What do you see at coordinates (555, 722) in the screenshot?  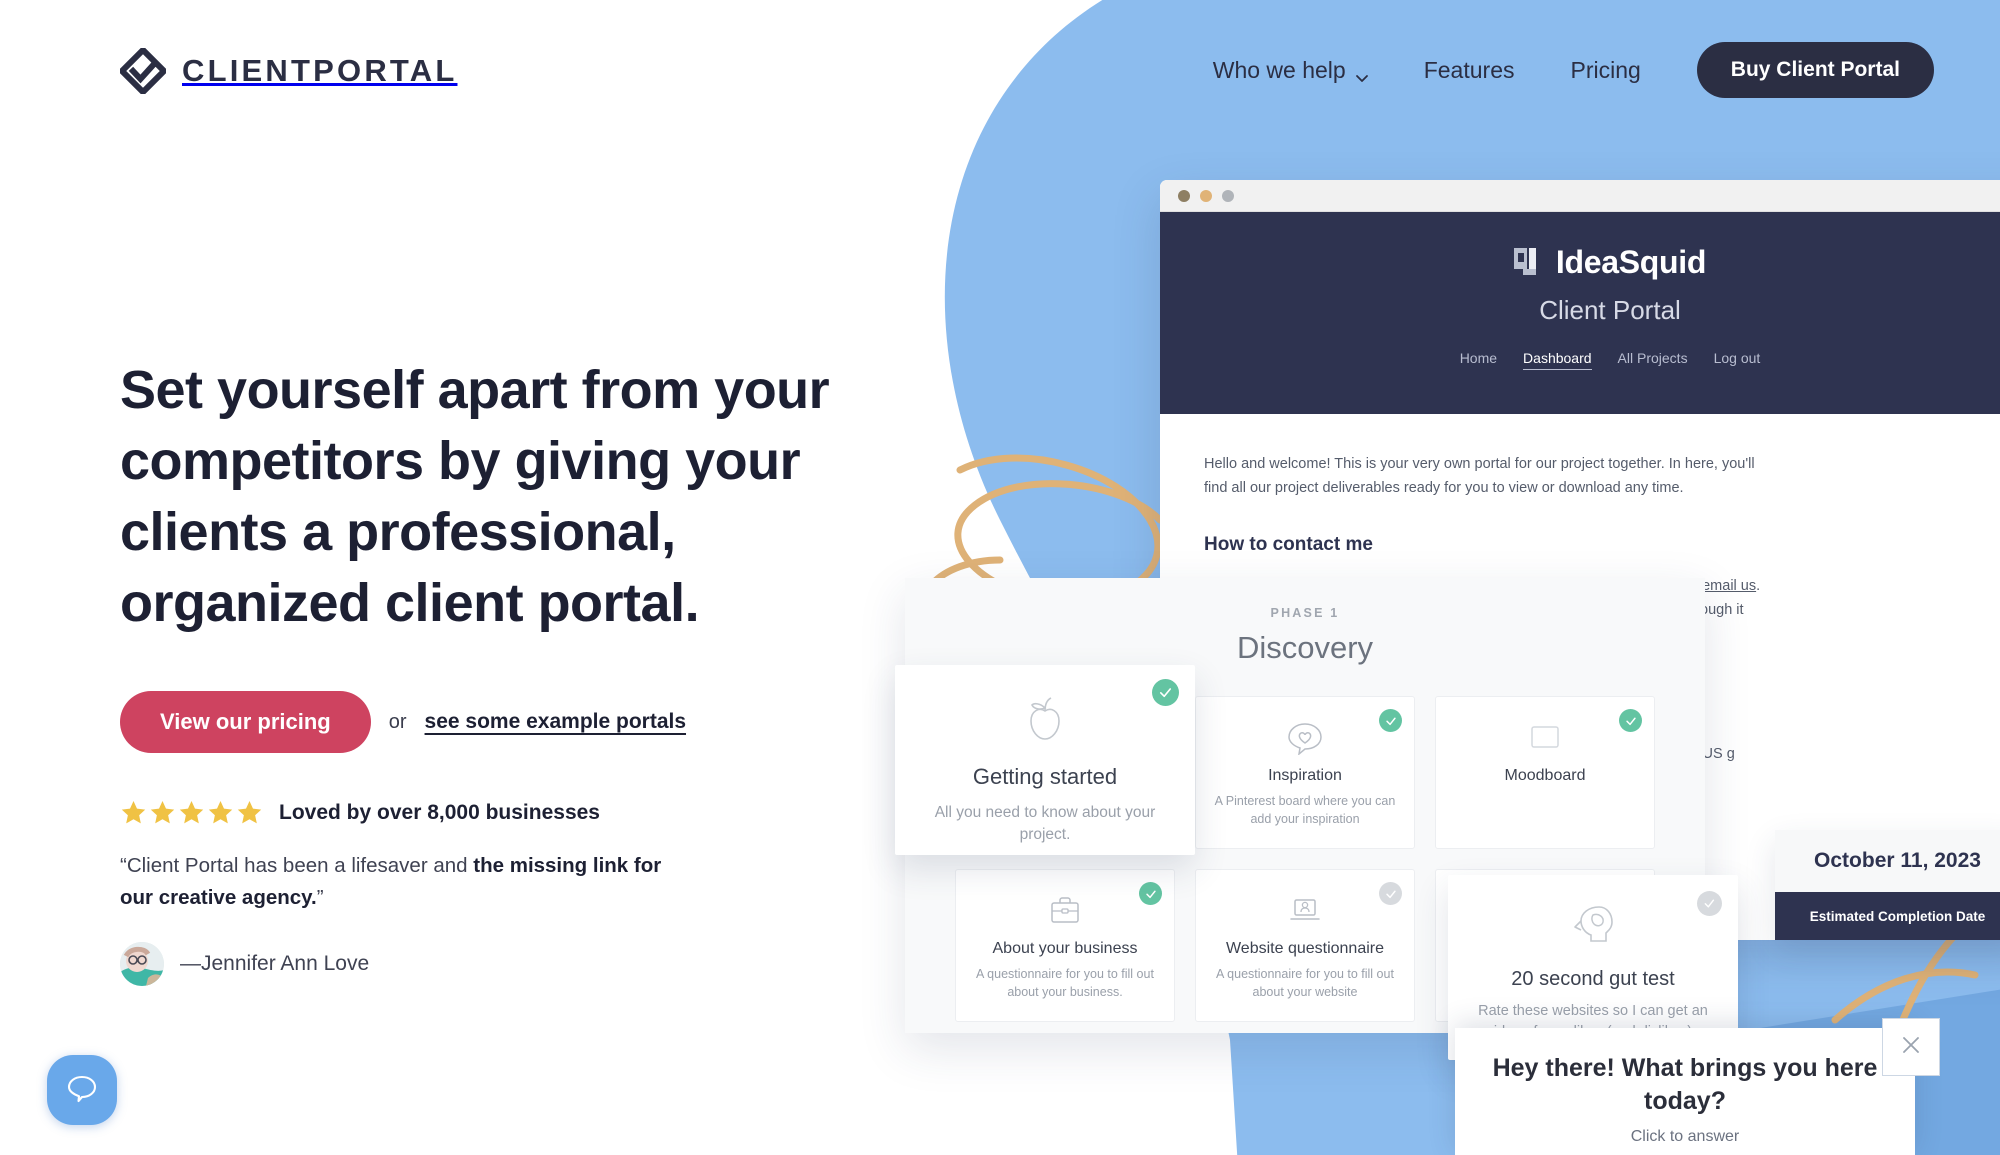 I see `example-portals-link: see some example portals` at bounding box center [555, 722].